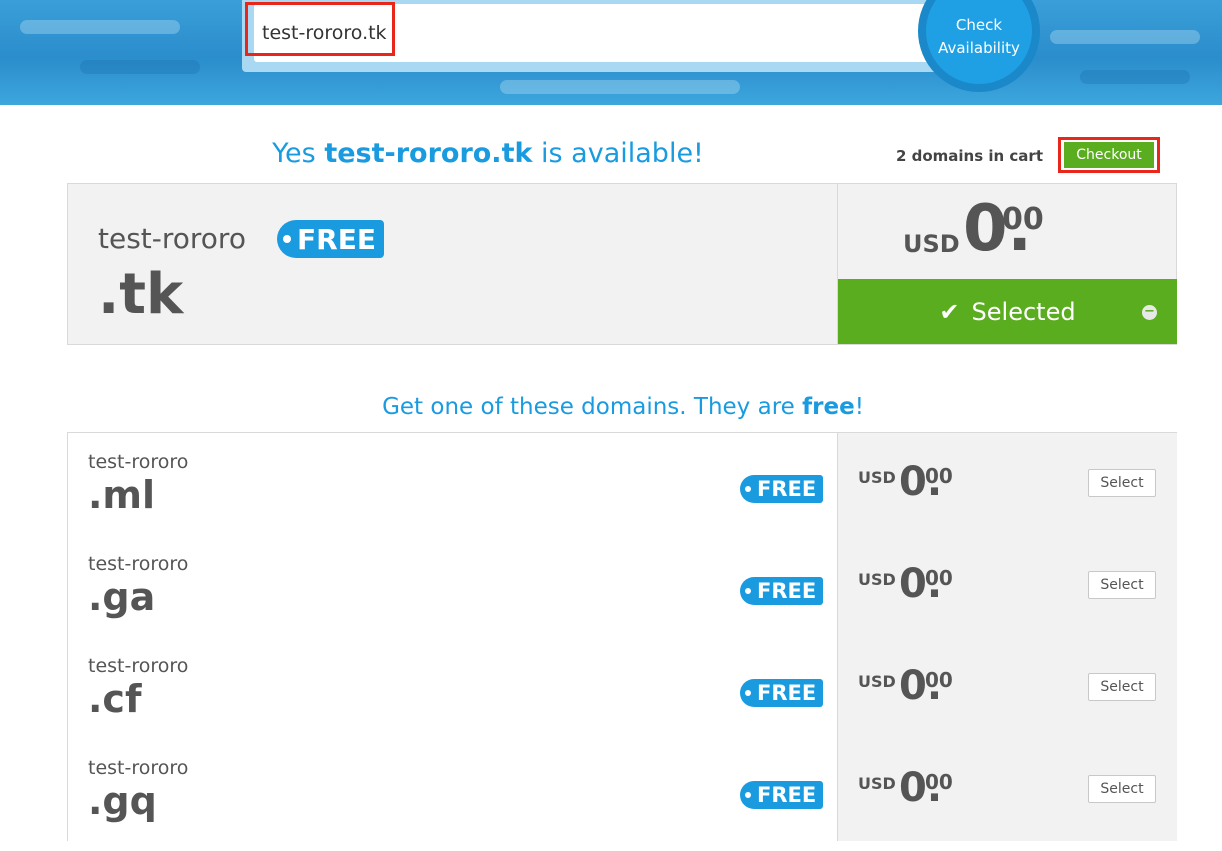 Image resolution: width=1222 pixels, height=851 pixels. What do you see at coordinates (428, 153) in the screenshot?
I see `available-domain: test-rororo.tk` at bounding box center [428, 153].